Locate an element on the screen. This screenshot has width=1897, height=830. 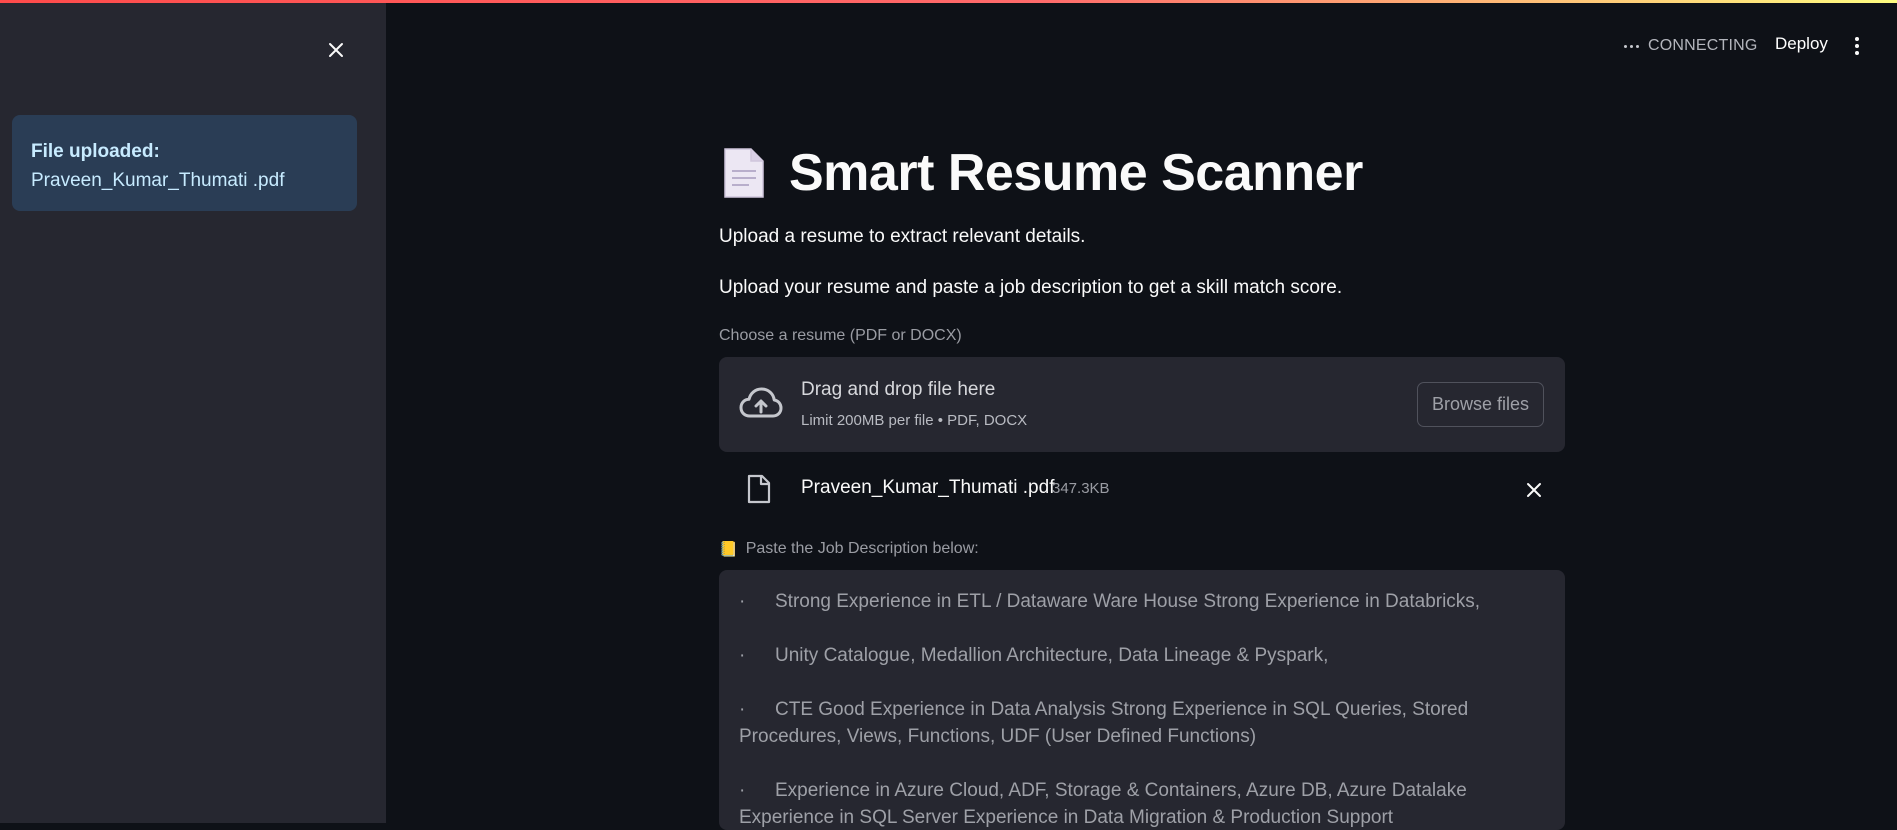
cloud-upload-icon is located at coordinates (761, 402).